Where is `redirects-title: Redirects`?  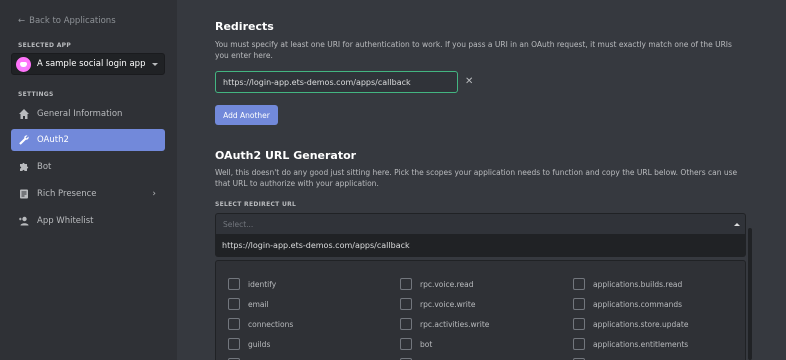 redirects-title: Redirects is located at coordinates (244, 26).